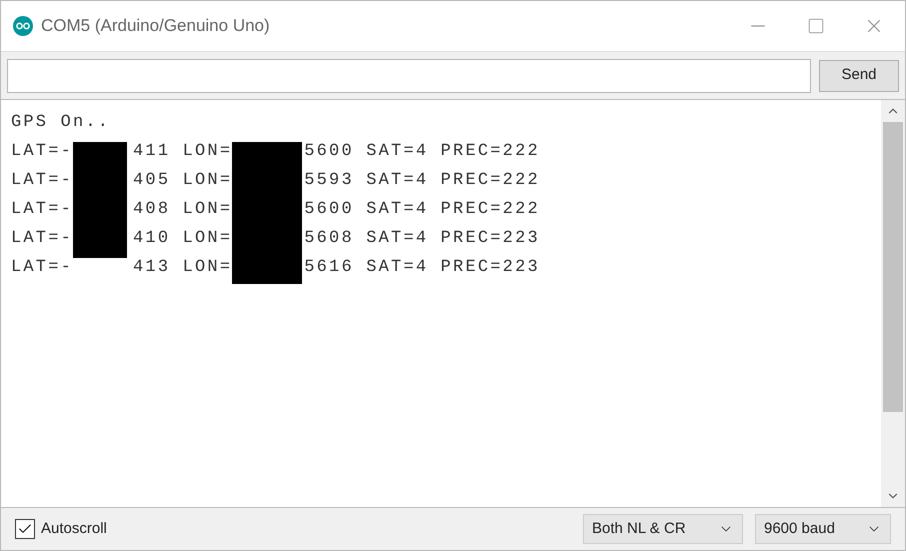 Image resolution: width=906 pixels, height=551 pixels. Describe the element at coordinates (182, 210) in the screenshot. I see `output-text: 408 LON=` at that location.